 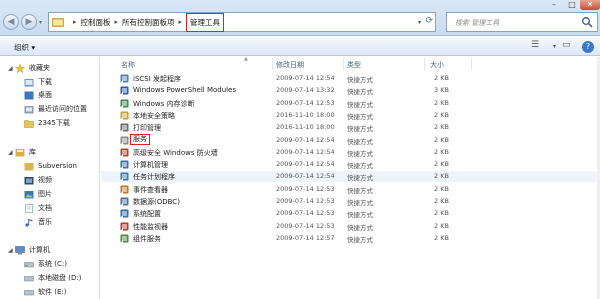 What do you see at coordinates (522, 22) in the screenshot?
I see `search-input: 搜索 管理工具` at bounding box center [522, 22].